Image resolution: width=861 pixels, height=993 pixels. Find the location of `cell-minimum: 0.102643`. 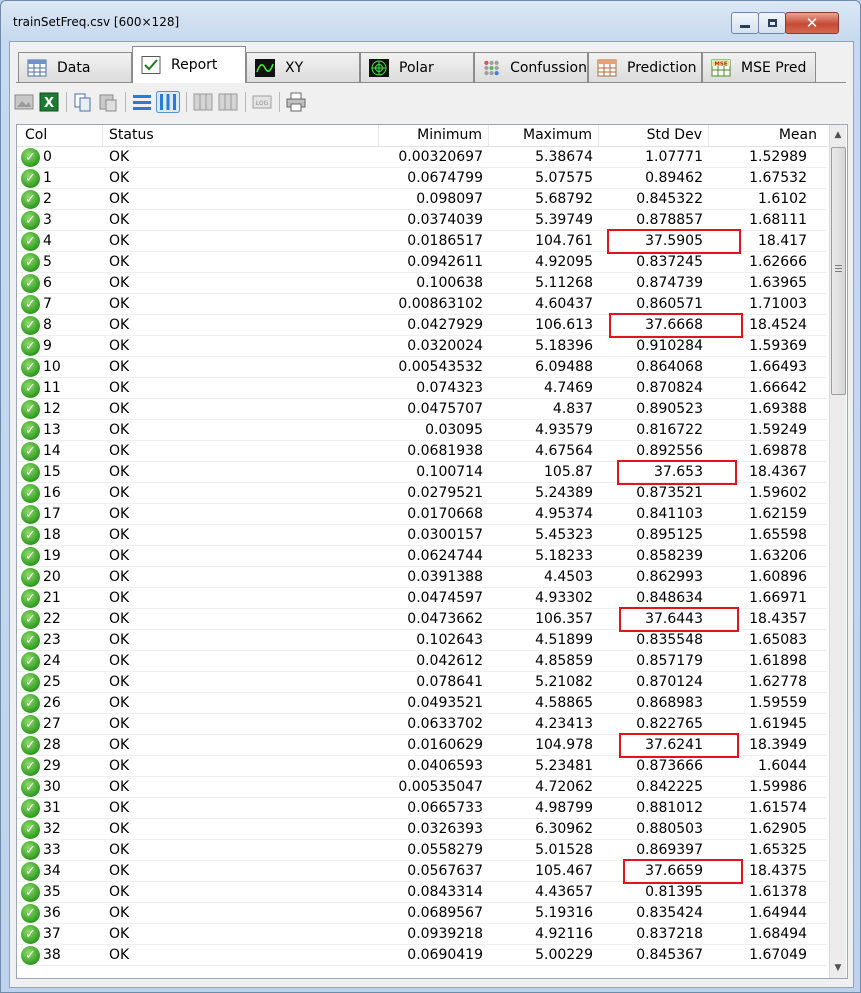

cell-minimum: 0.102643 is located at coordinates (449, 640).